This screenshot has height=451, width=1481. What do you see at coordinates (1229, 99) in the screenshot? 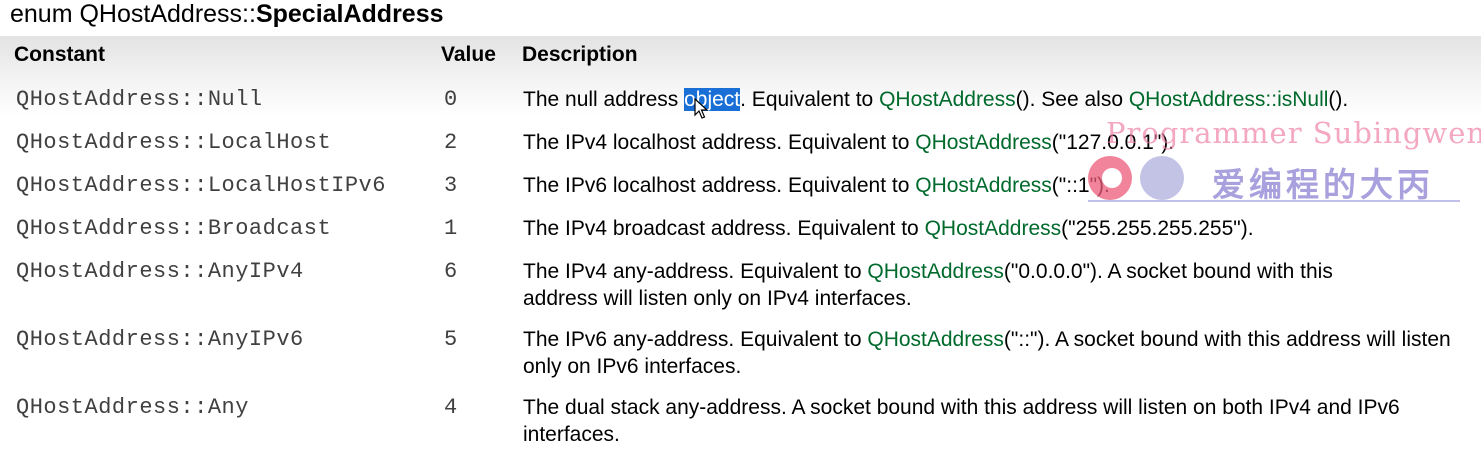
I see `isnull-link: QHostAddress::isNull` at bounding box center [1229, 99].